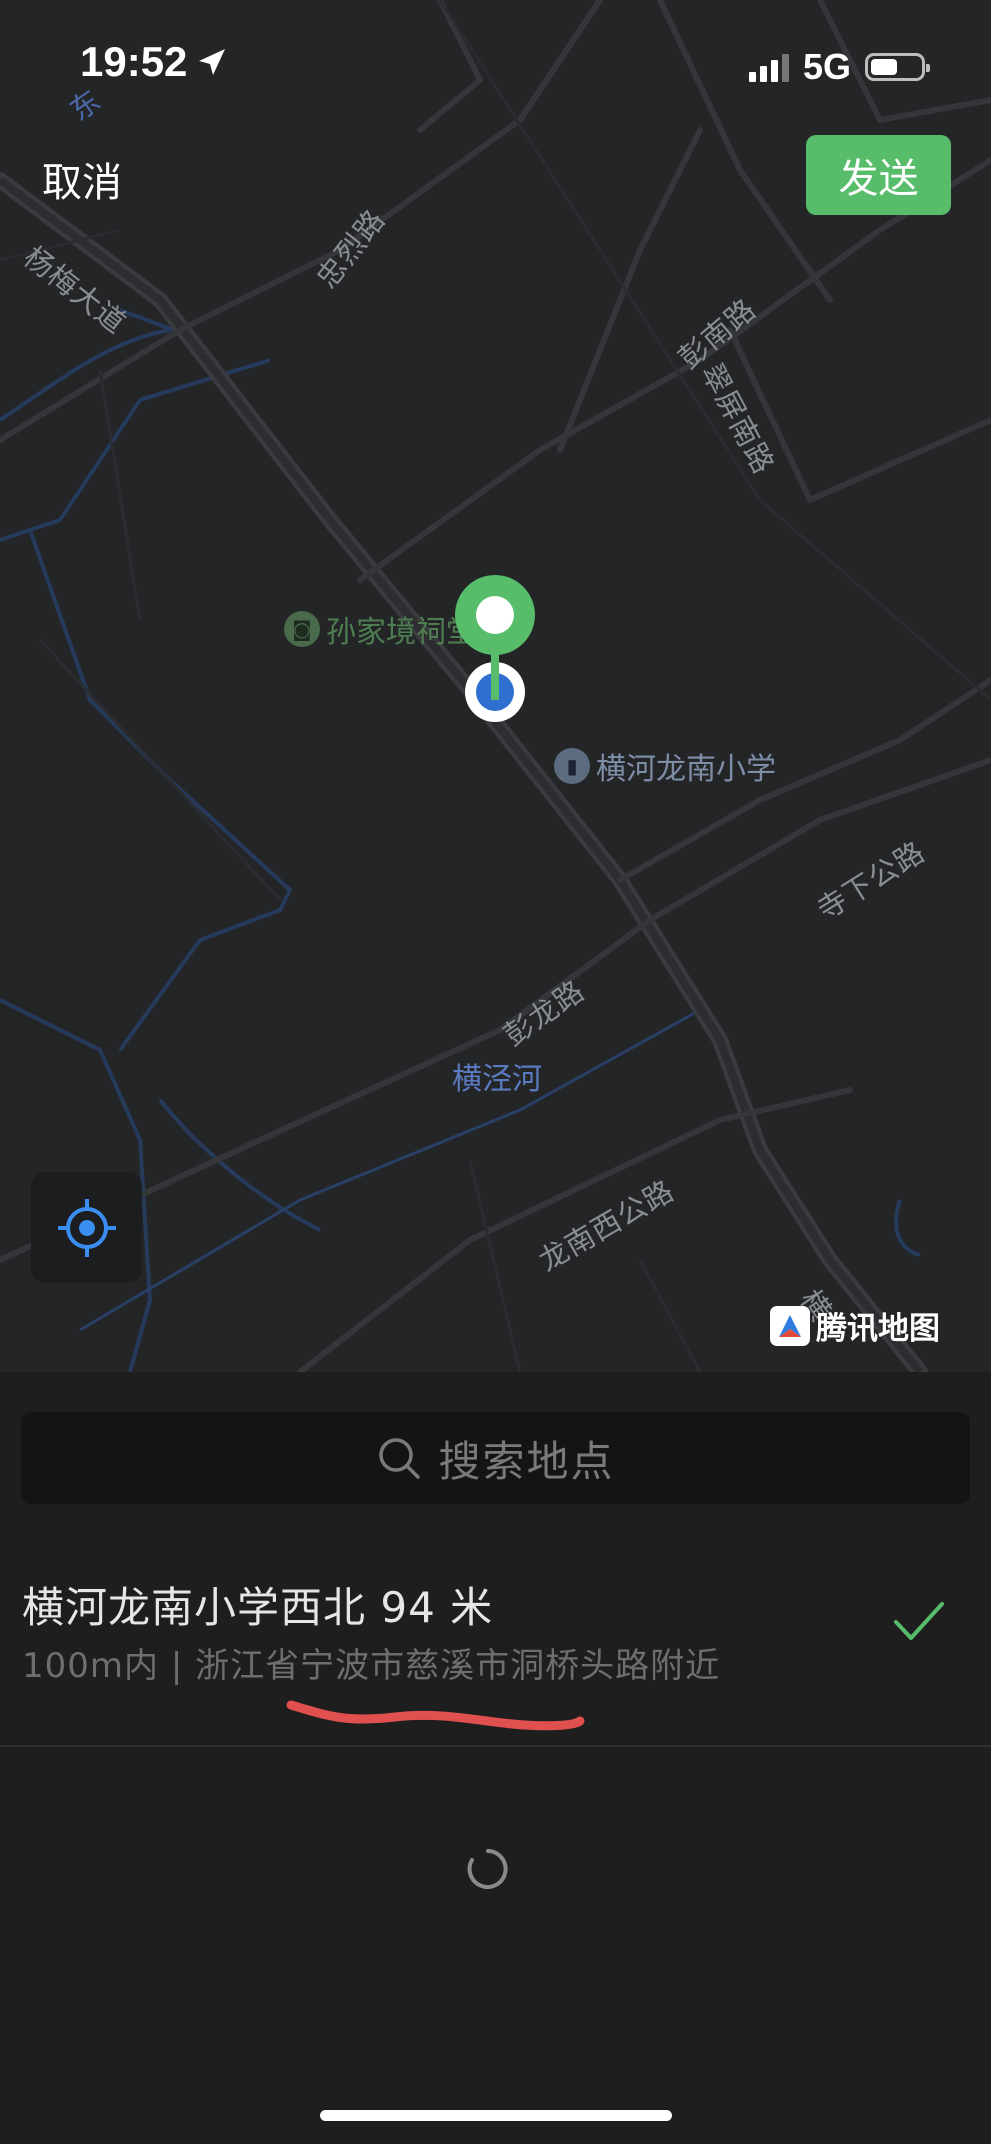 This screenshot has width=991, height=2144. What do you see at coordinates (495, 65) in the screenshot?
I see `status-bar: 19:52 5G` at bounding box center [495, 65].